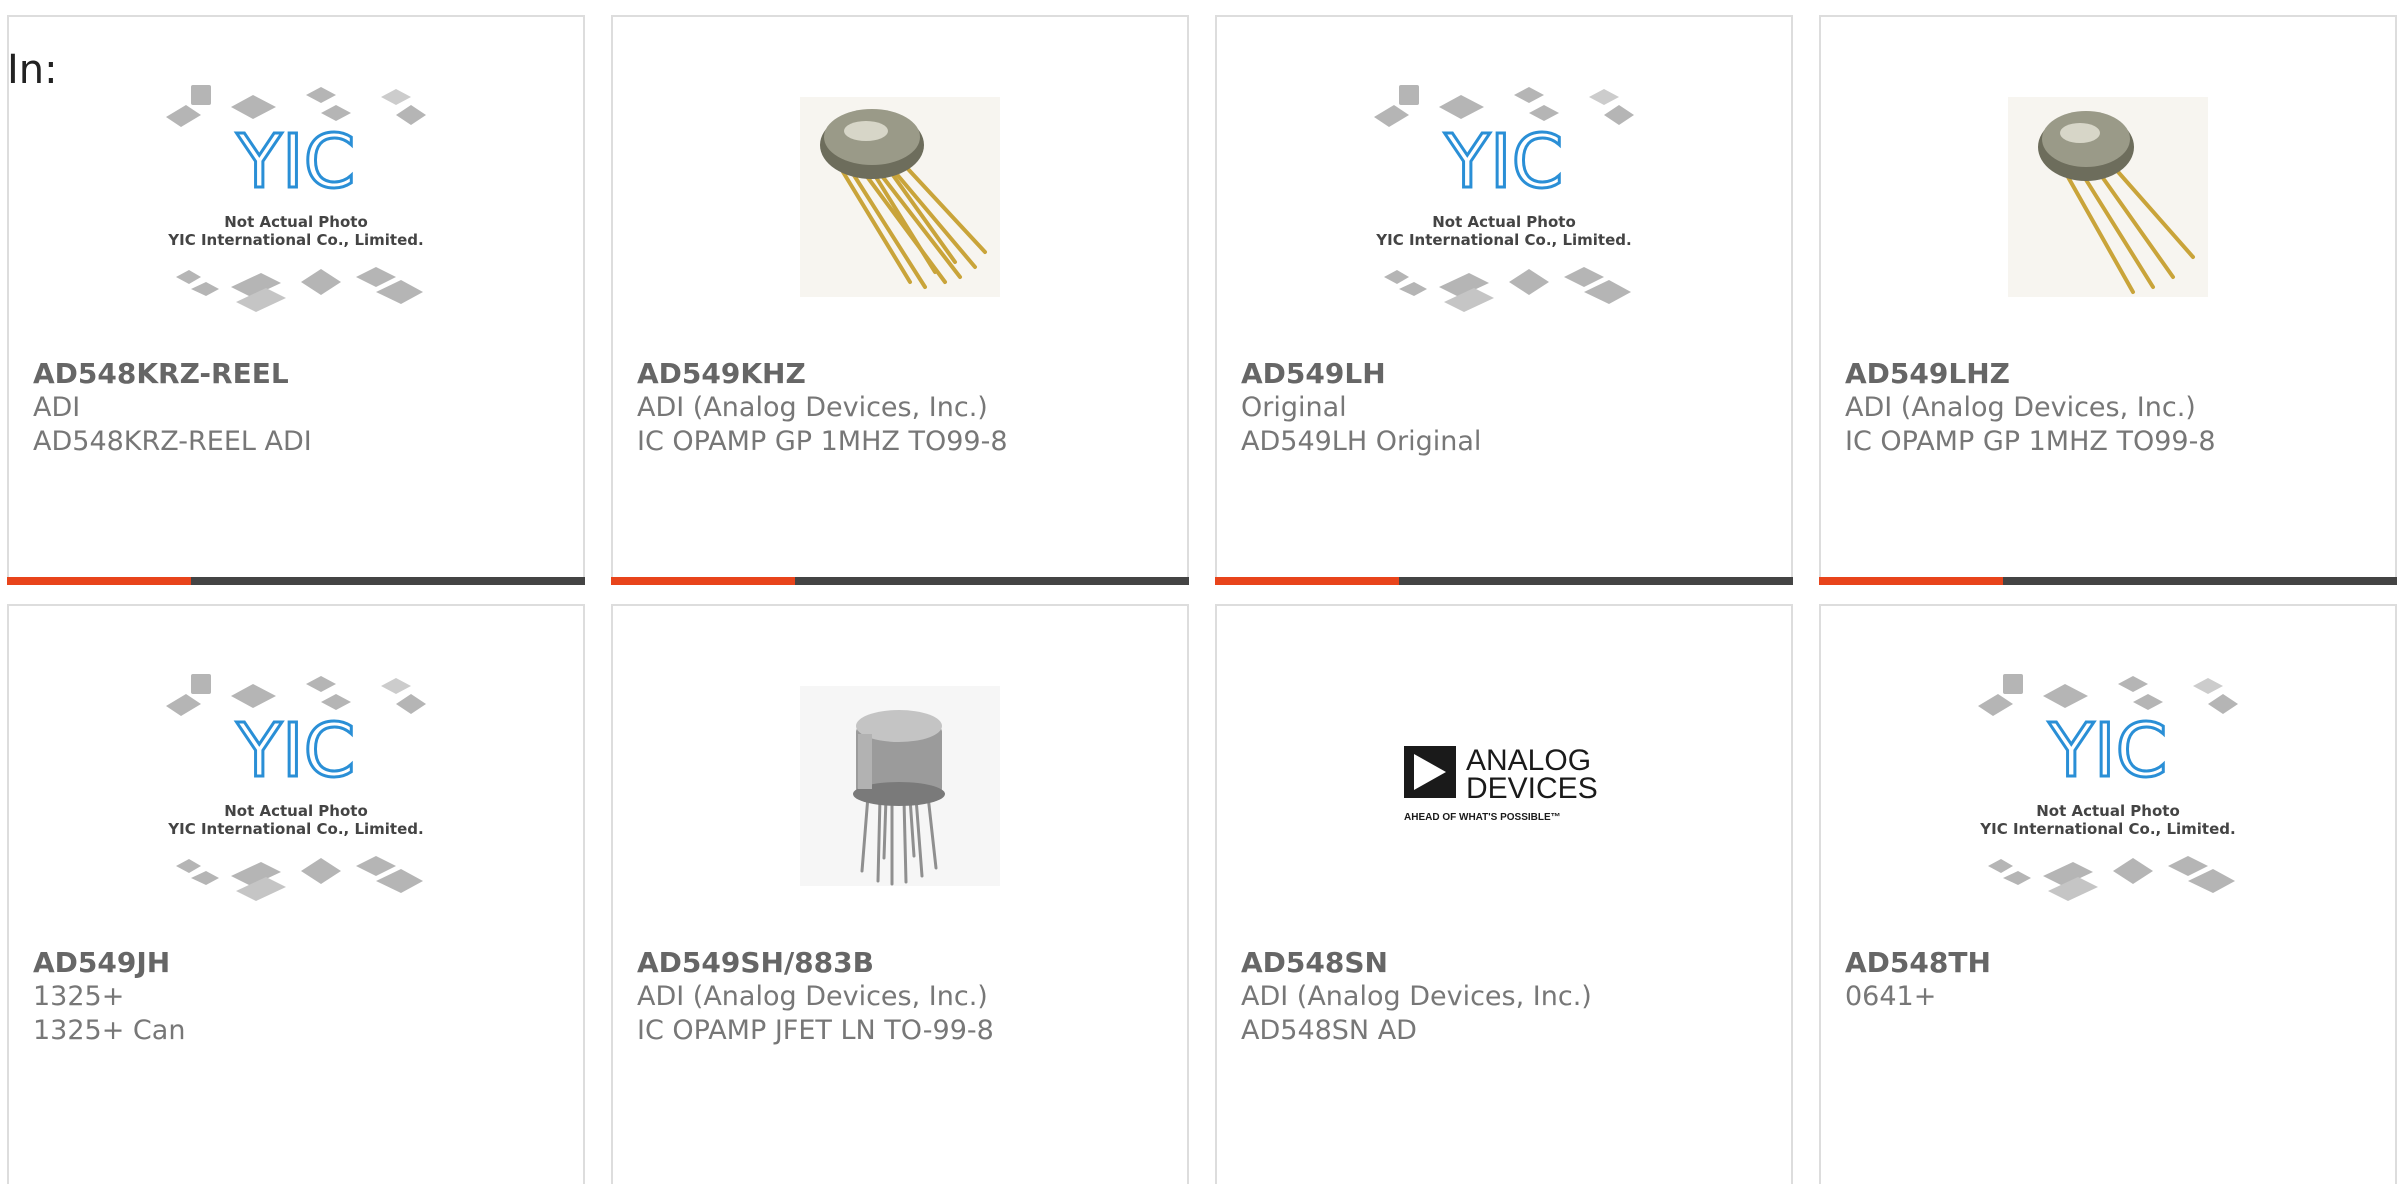 The height and width of the screenshot is (1184, 2400). What do you see at coordinates (1506, 963) in the screenshot?
I see `part-number: AD548SN` at bounding box center [1506, 963].